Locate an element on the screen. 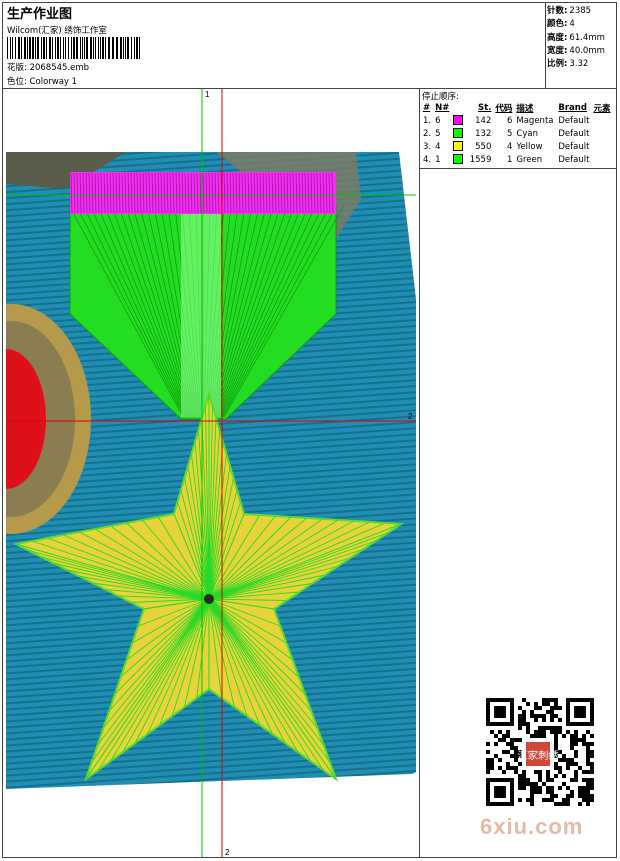 The width and height of the screenshot is (620, 861). stats-panel: 针数: 2385 颜色: 4 高度: 61.4mm 宽度: 40.0mm 比例: 3.32 is located at coordinates (576, 38).